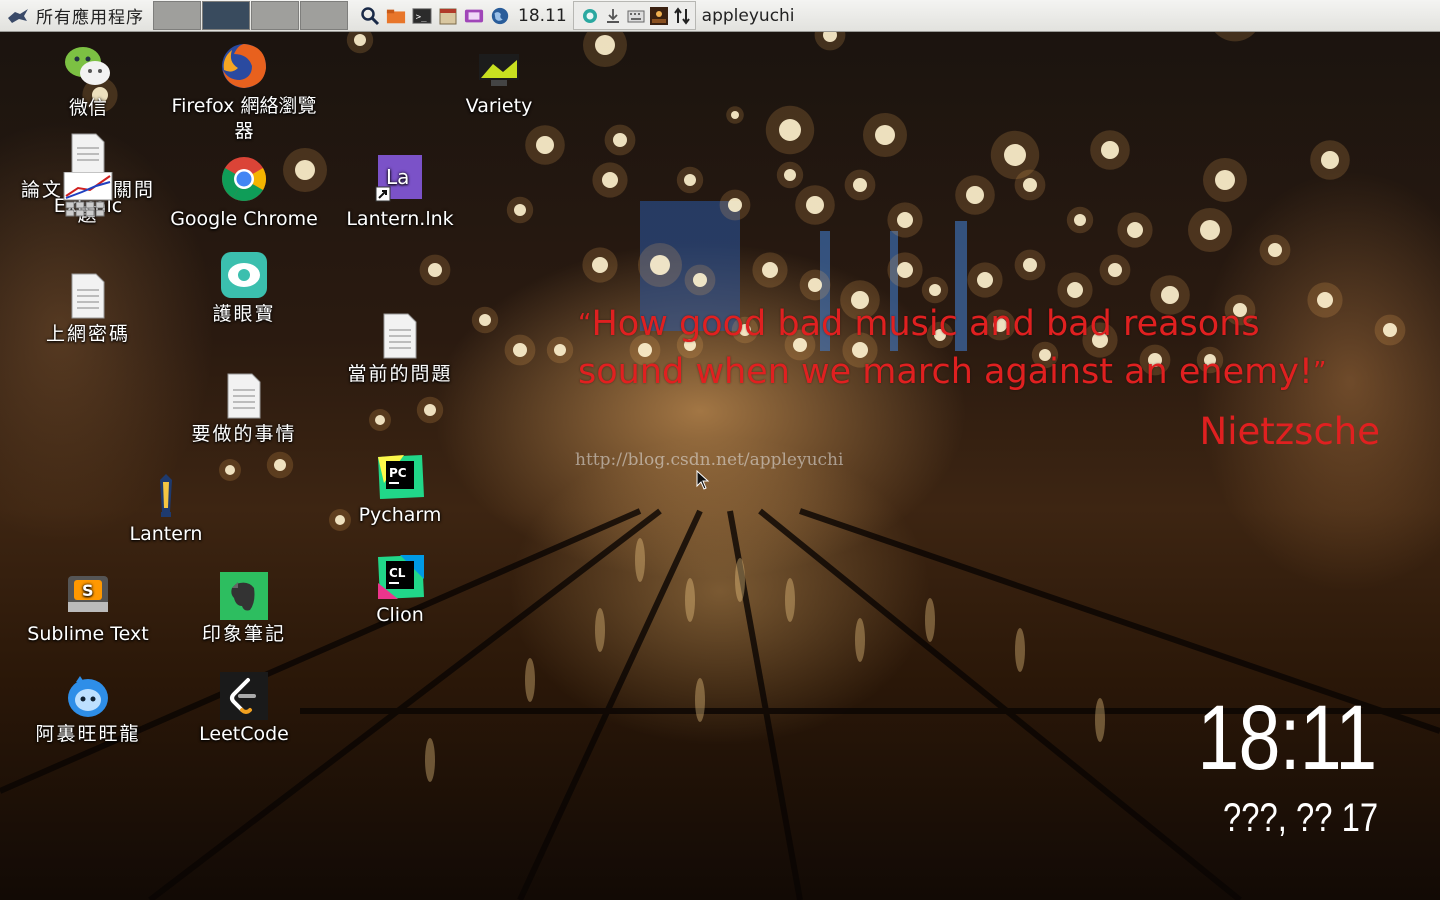 The height and width of the screenshot is (900, 1440). I want to click on download-icon, so click(613, 16).